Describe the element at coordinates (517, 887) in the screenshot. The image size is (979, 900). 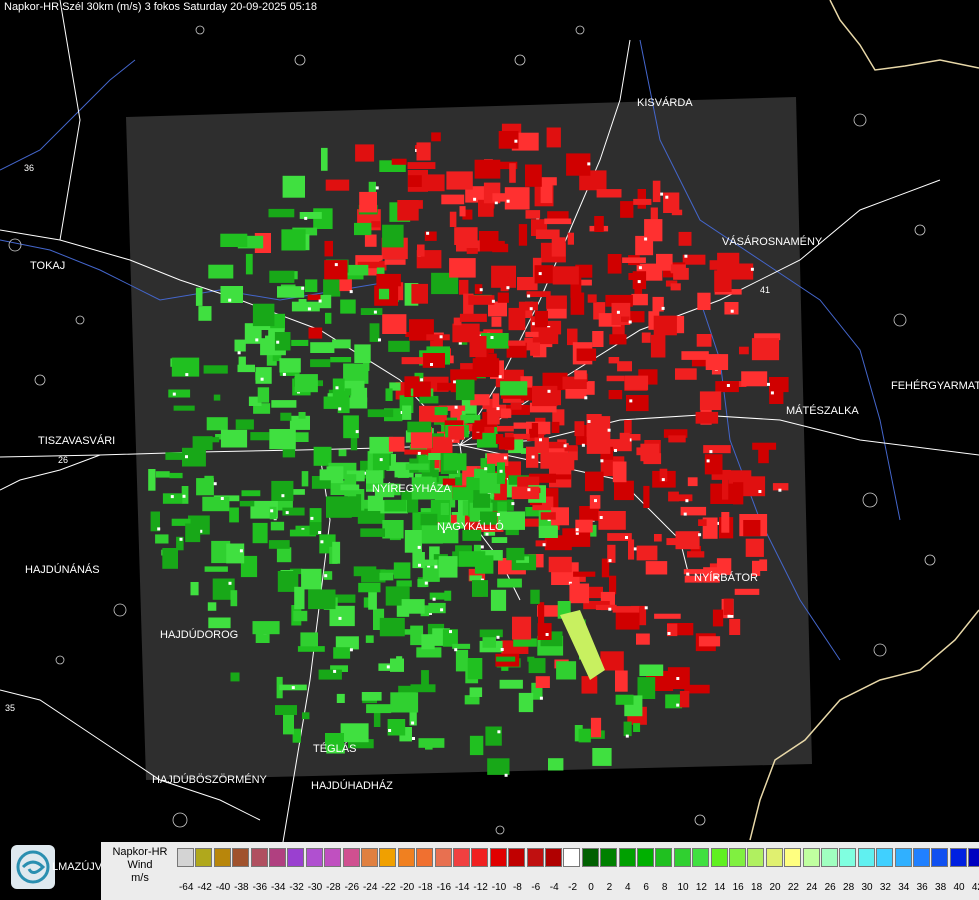
I see `legend-tick-label: -8` at that location.